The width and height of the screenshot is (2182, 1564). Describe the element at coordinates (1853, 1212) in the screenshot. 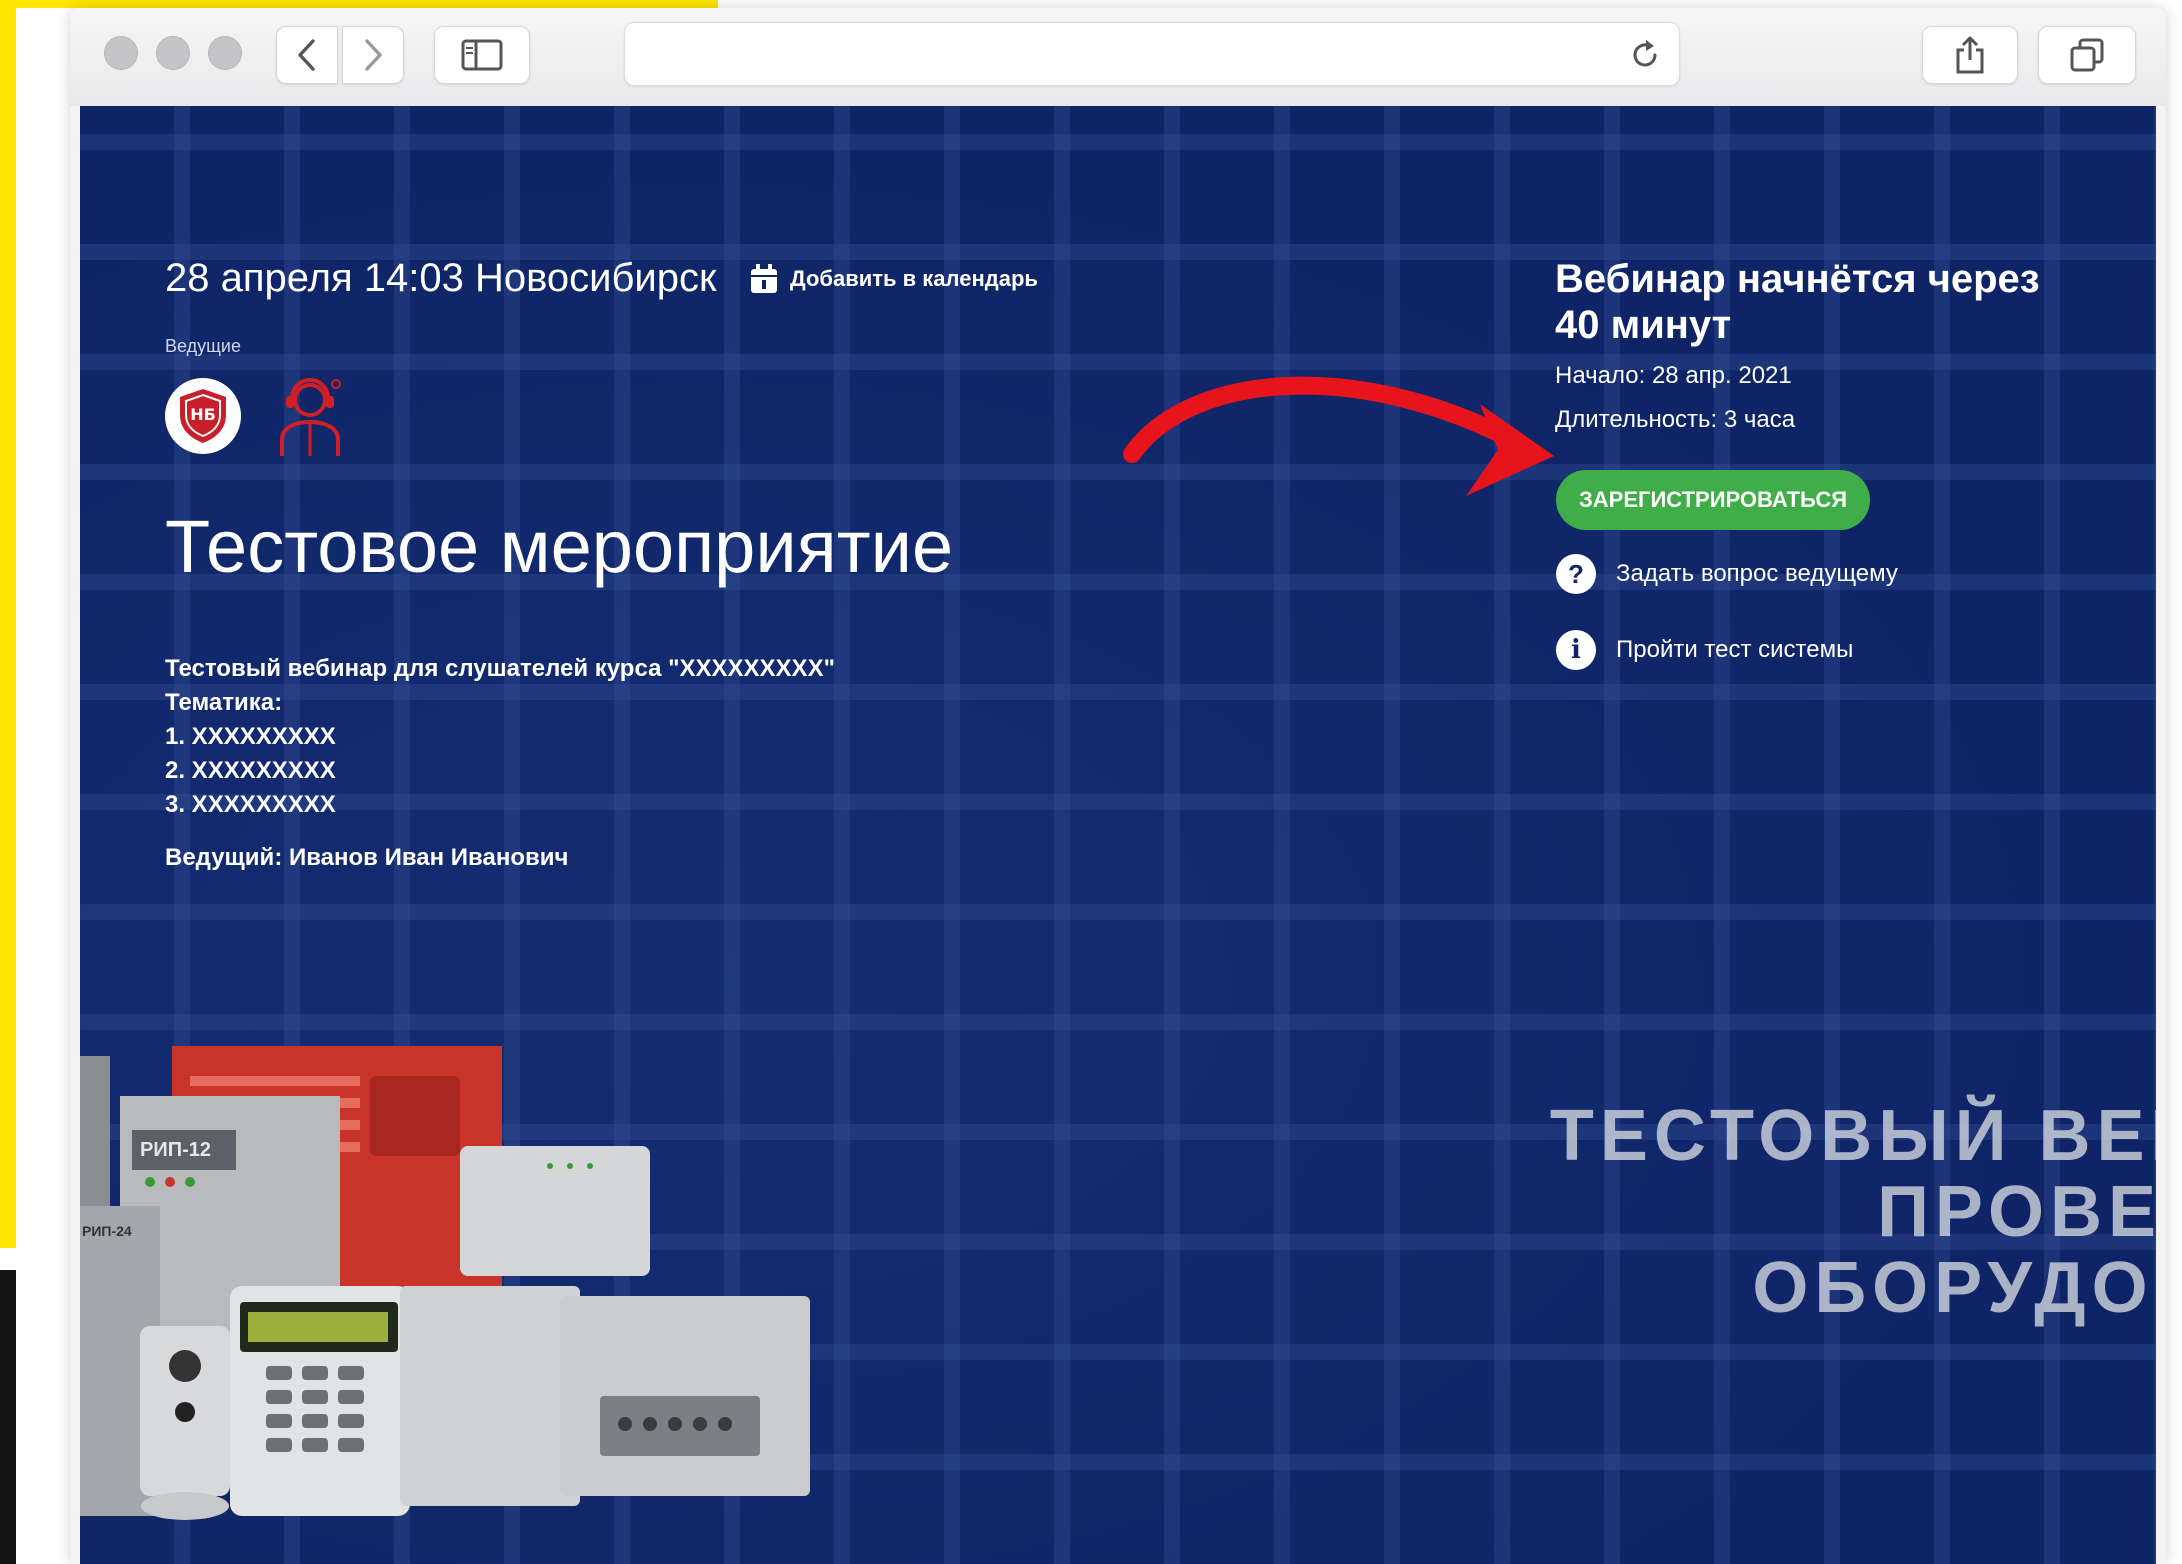

I see `webinar-banner-text: ТЕСТОВЫЙ ВЕБИ ПРОВЕРК ОБОРУДОВА` at that location.